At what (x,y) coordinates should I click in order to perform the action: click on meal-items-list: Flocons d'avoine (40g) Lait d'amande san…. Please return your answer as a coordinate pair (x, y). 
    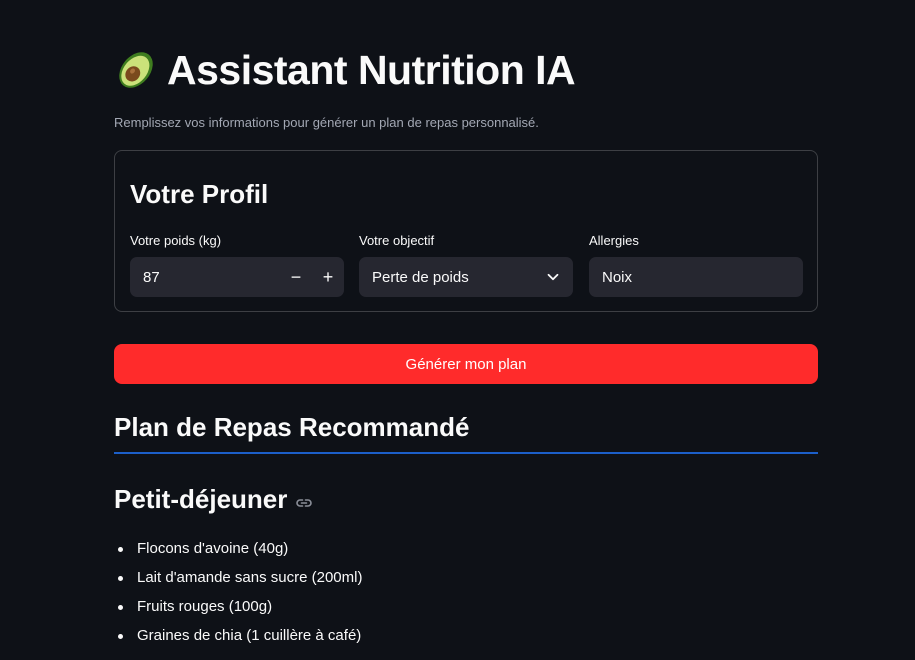
    Looking at the image, I should click on (238, 596).